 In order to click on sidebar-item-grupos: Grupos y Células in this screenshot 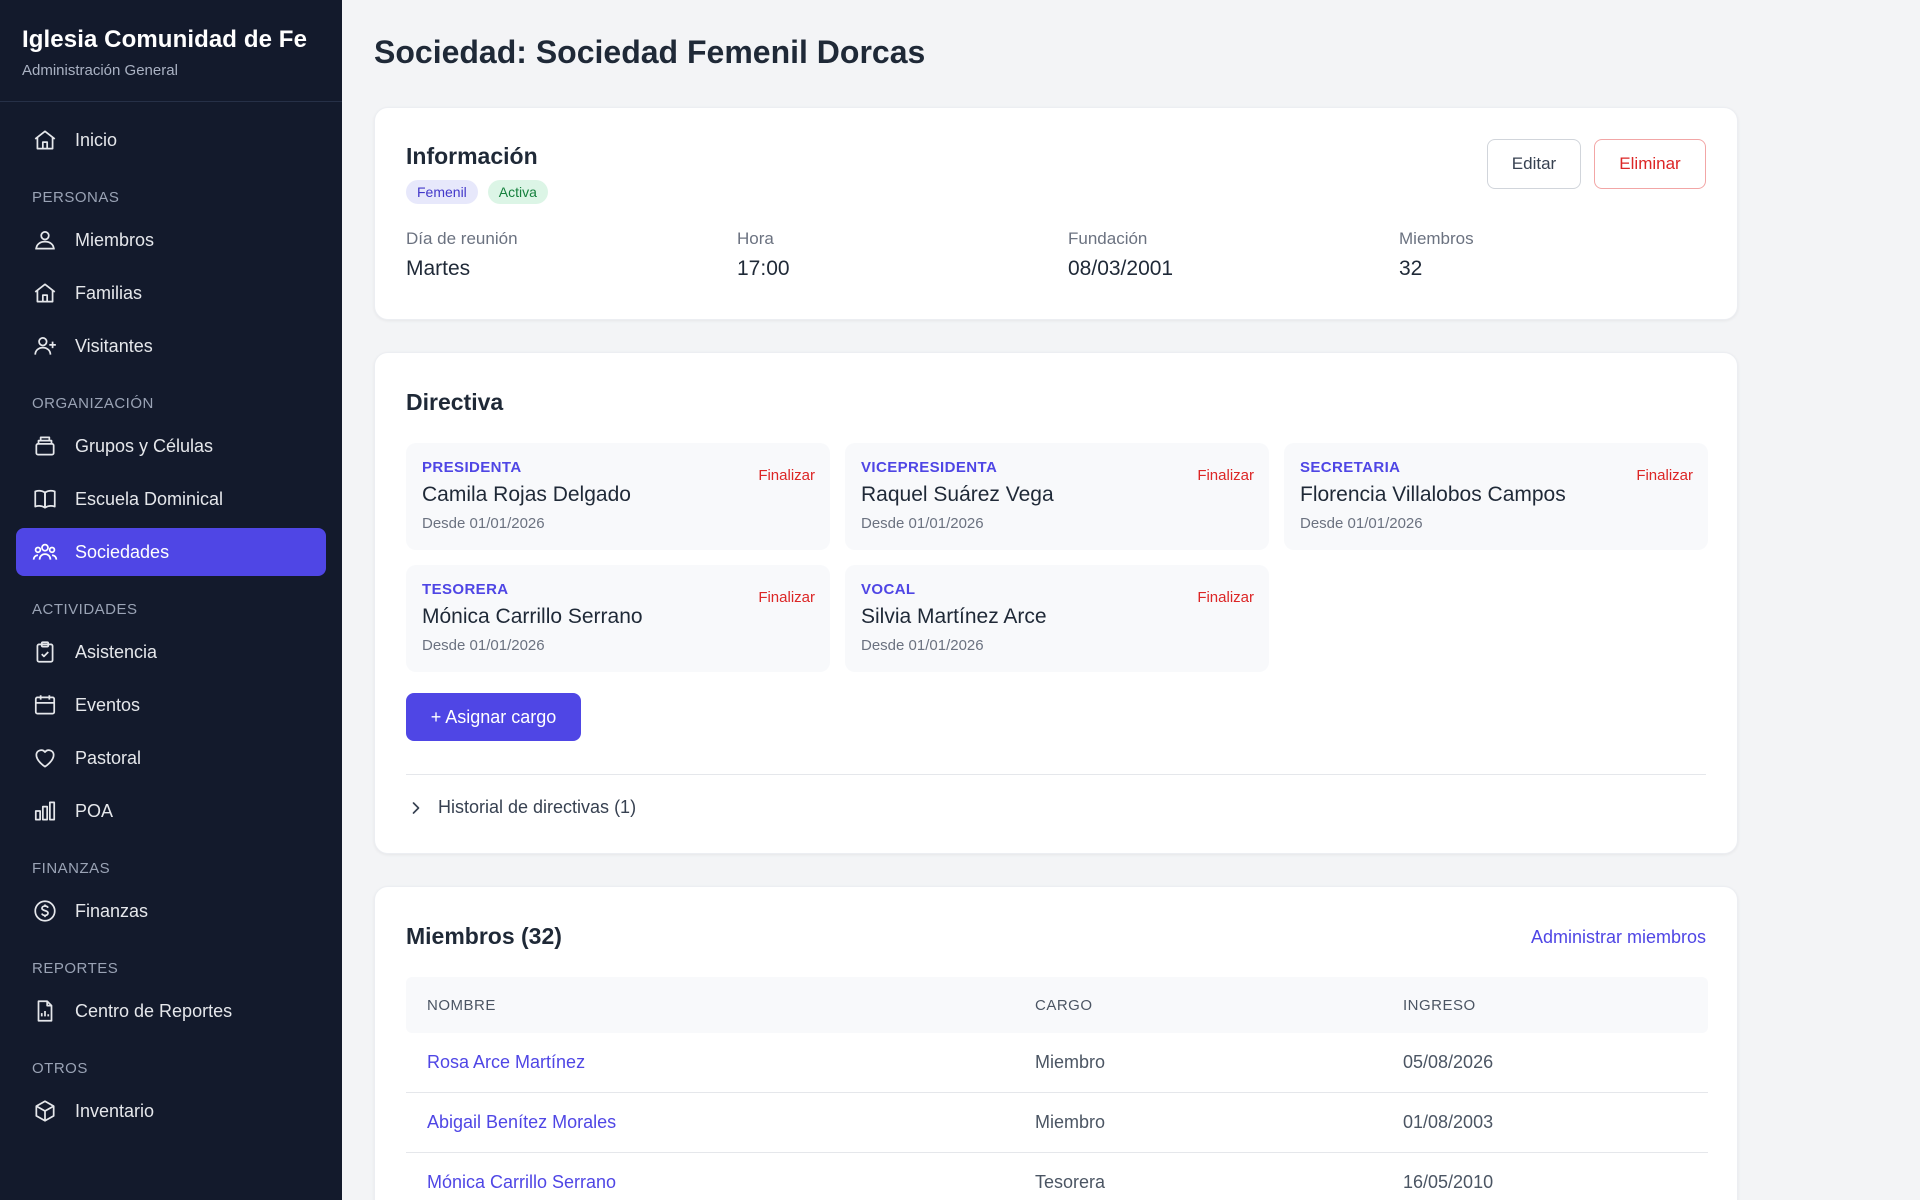, I will do `click(171, 446)`.